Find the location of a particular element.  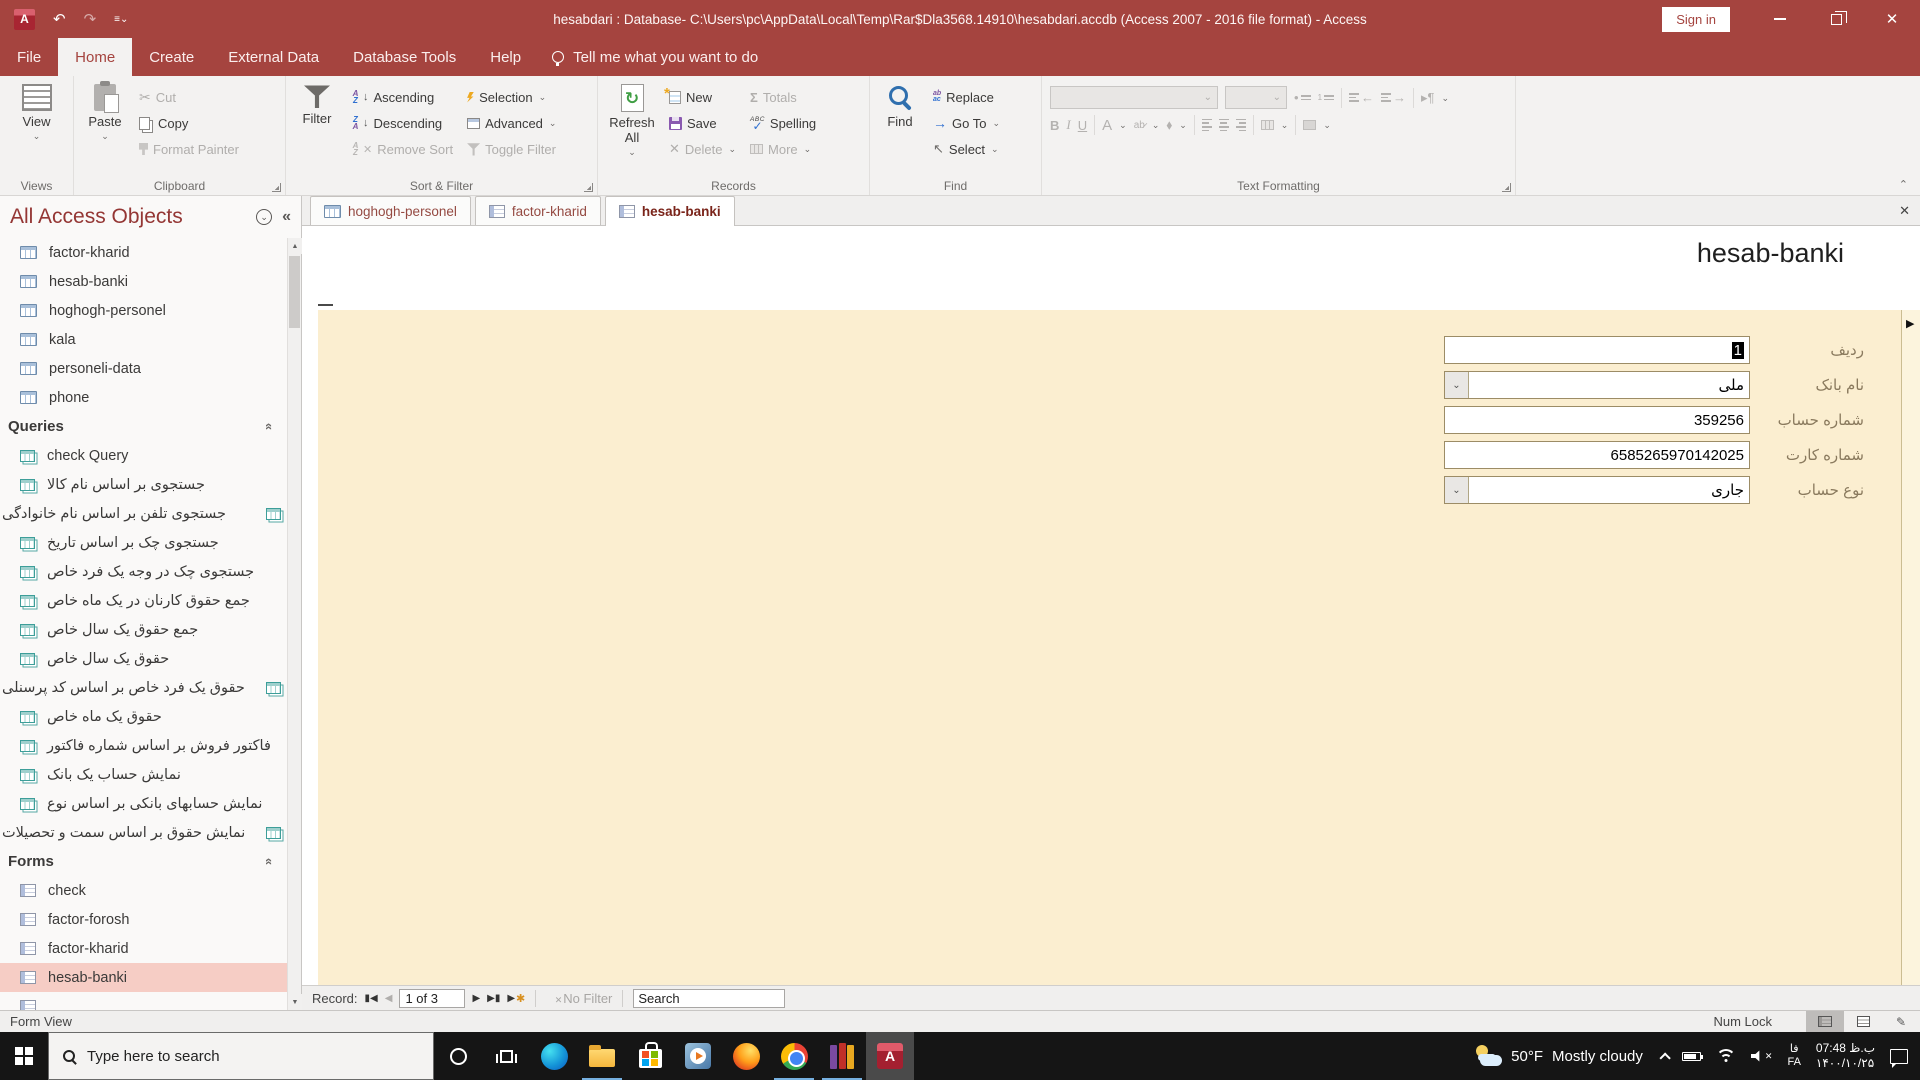

nav-item-query: نمایش حساب یک بانک is located at coordinates (143, 774).